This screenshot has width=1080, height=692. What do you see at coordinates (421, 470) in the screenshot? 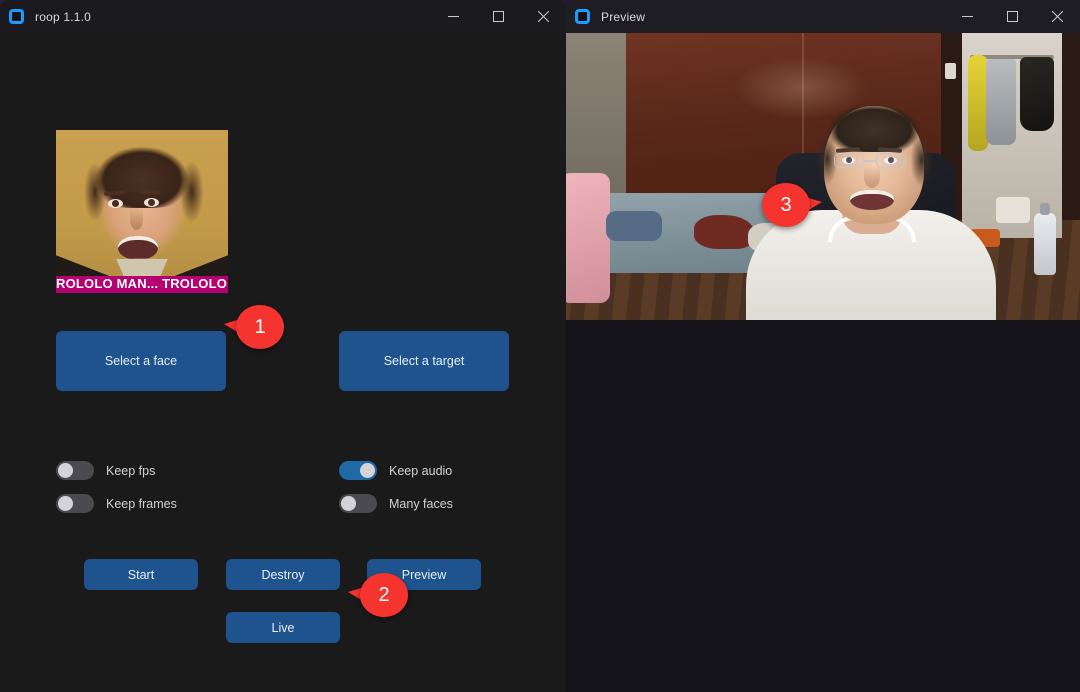
I see `toggle-label-keep-audio: Keep audio` at bounding box center [421, 470].